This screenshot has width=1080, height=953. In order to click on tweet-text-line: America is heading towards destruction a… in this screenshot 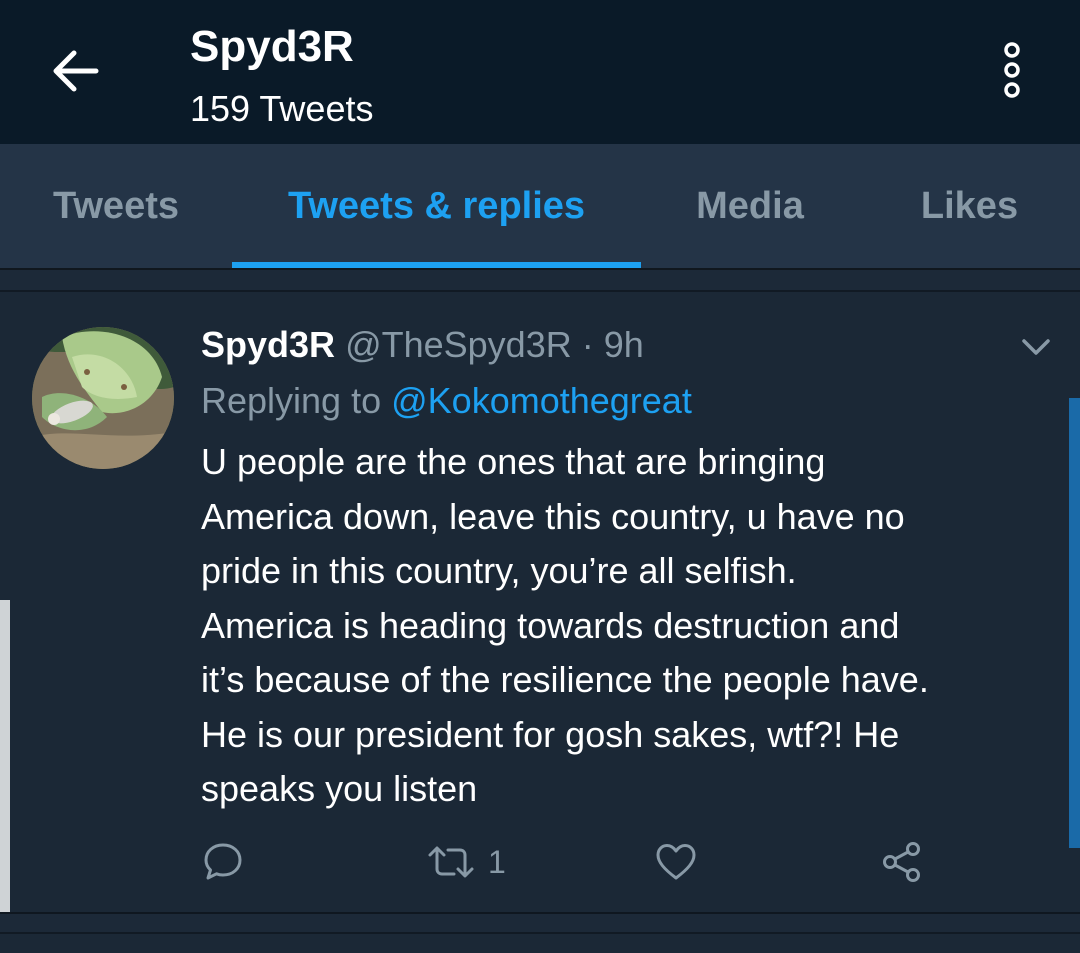, I will do `click(550, 625)`.